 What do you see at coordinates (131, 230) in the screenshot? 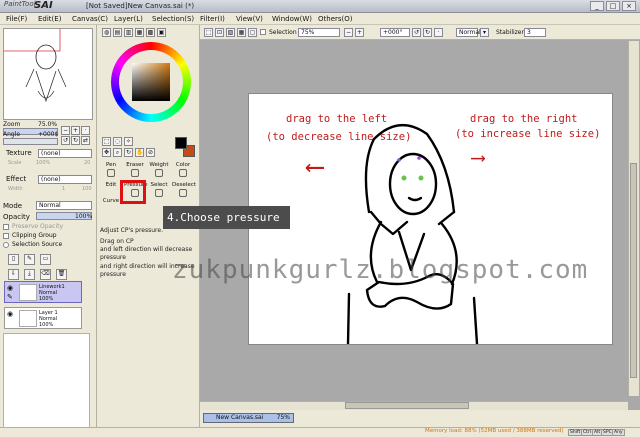
I see `tool-description-1: Adjust CP's pressure.` at bounding box center [131, 230].